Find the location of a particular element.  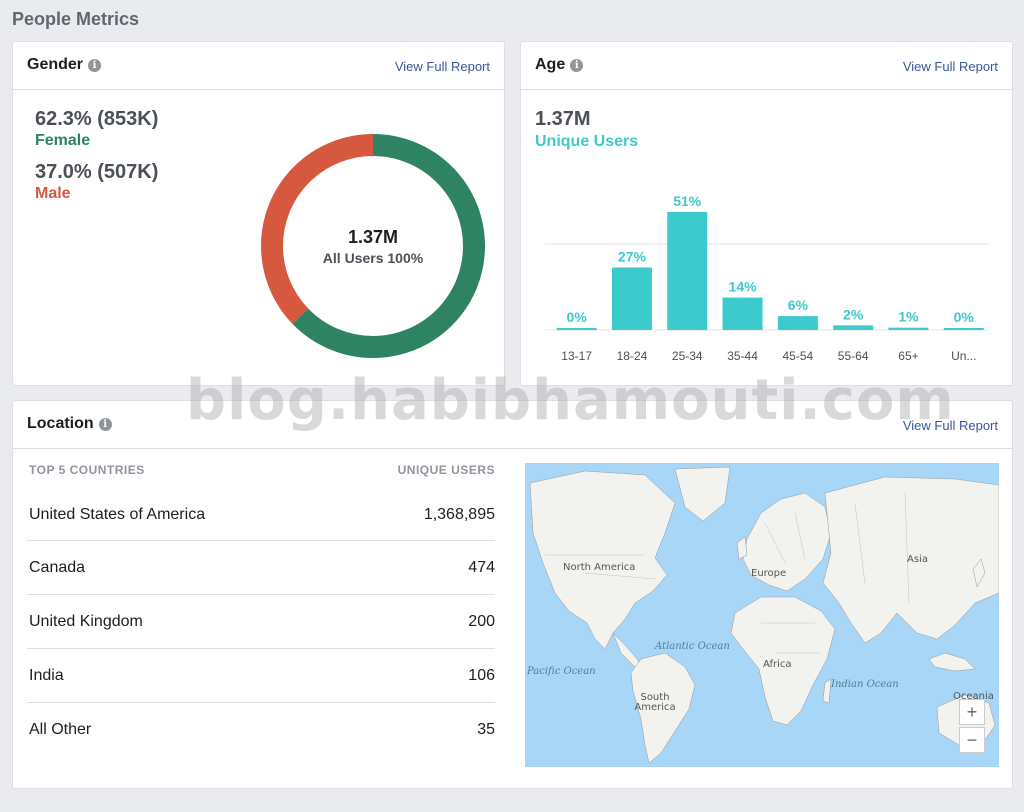

age-card-header: Age i View Full Report is located at coordinates (766, 66).